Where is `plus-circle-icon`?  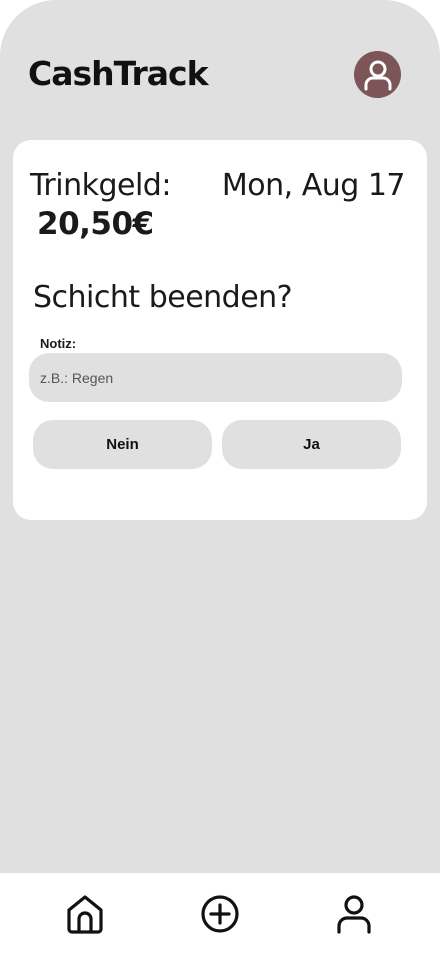 plus-circle-icon is located at coordinates (220, 914).